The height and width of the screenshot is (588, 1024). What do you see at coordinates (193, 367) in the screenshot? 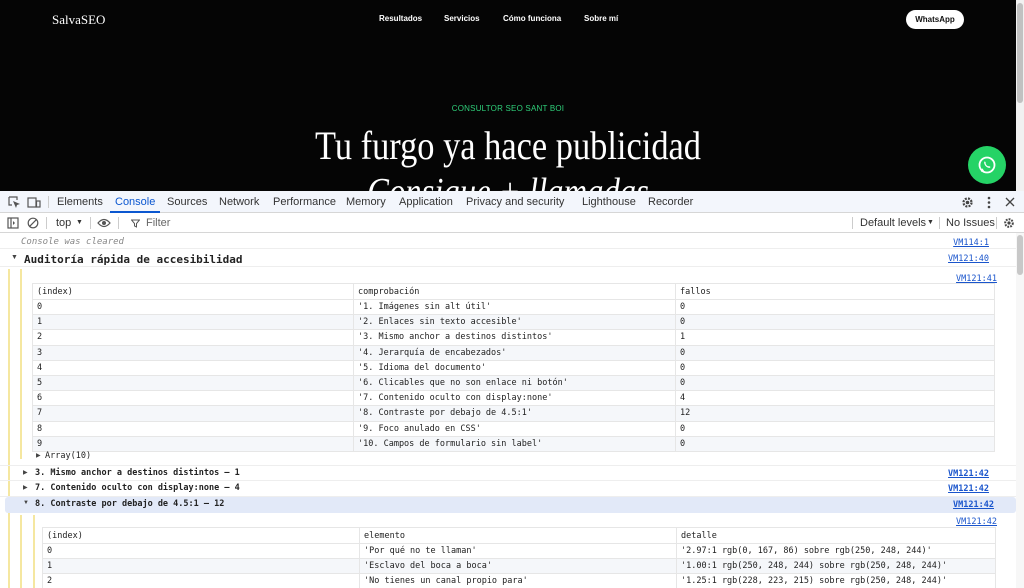
I see `table-cell-index: 4` at bounding box center [193, 367].